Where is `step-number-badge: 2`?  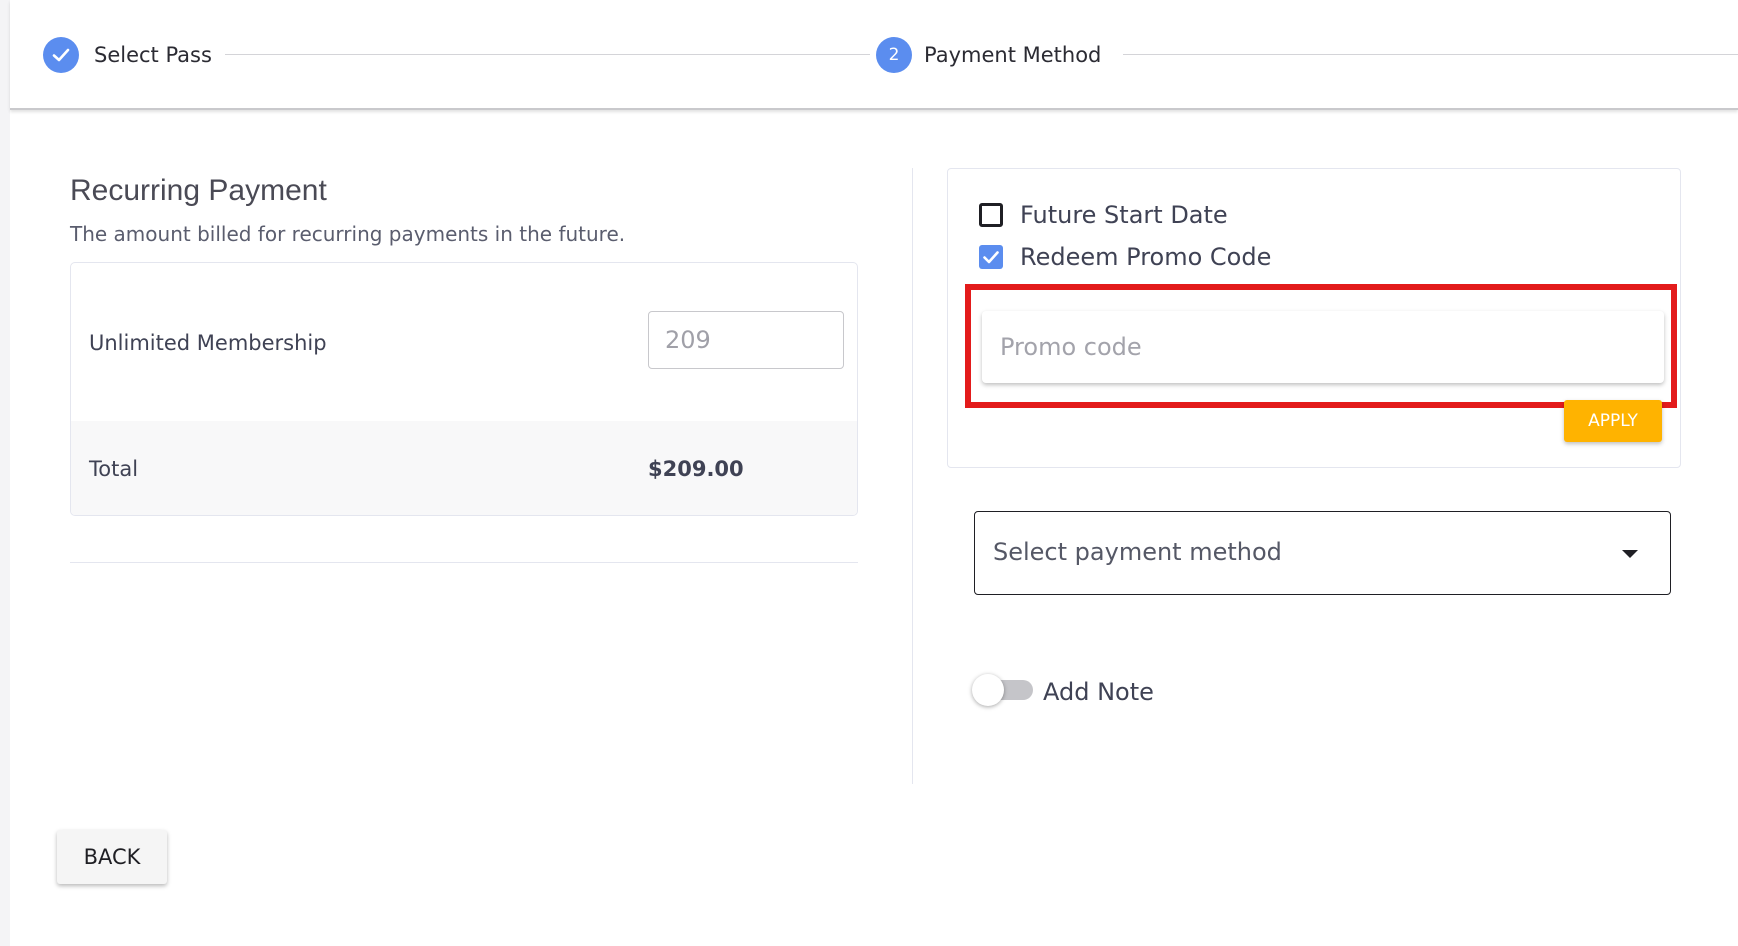
step-number-badge: 2 is located at coordinates (894, 55).